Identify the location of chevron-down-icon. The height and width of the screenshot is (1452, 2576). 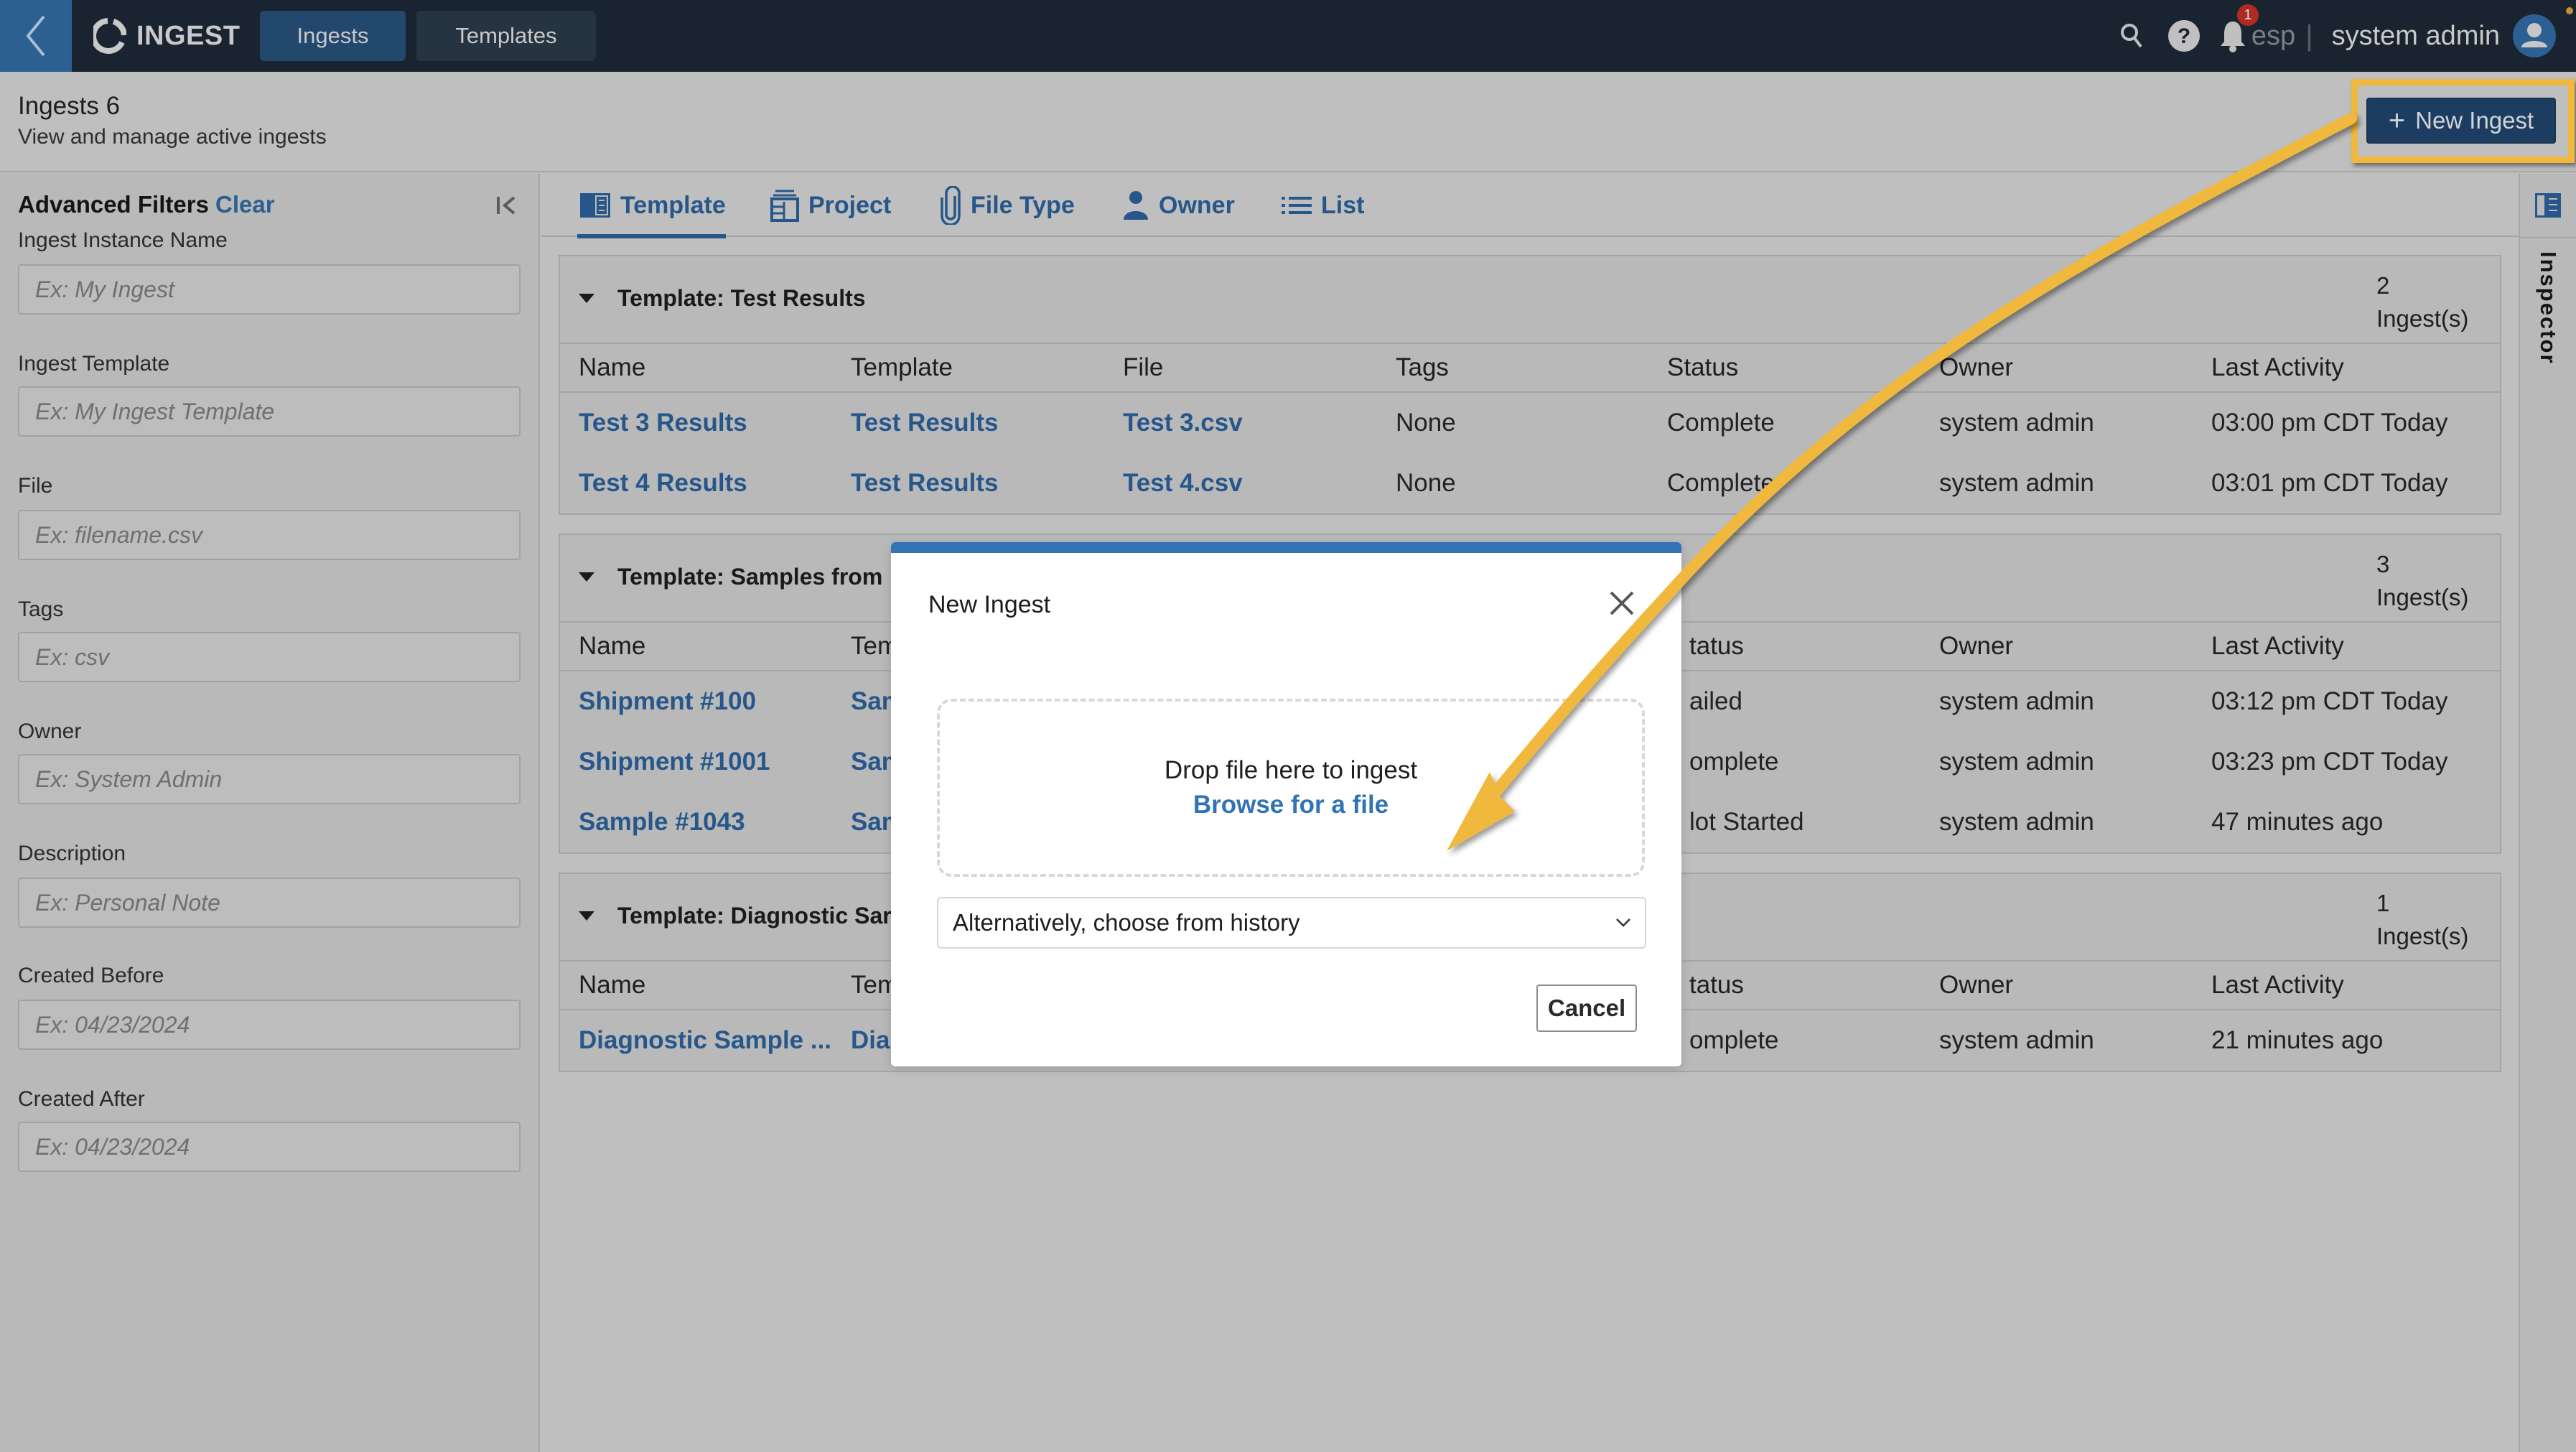
(1623, 922).